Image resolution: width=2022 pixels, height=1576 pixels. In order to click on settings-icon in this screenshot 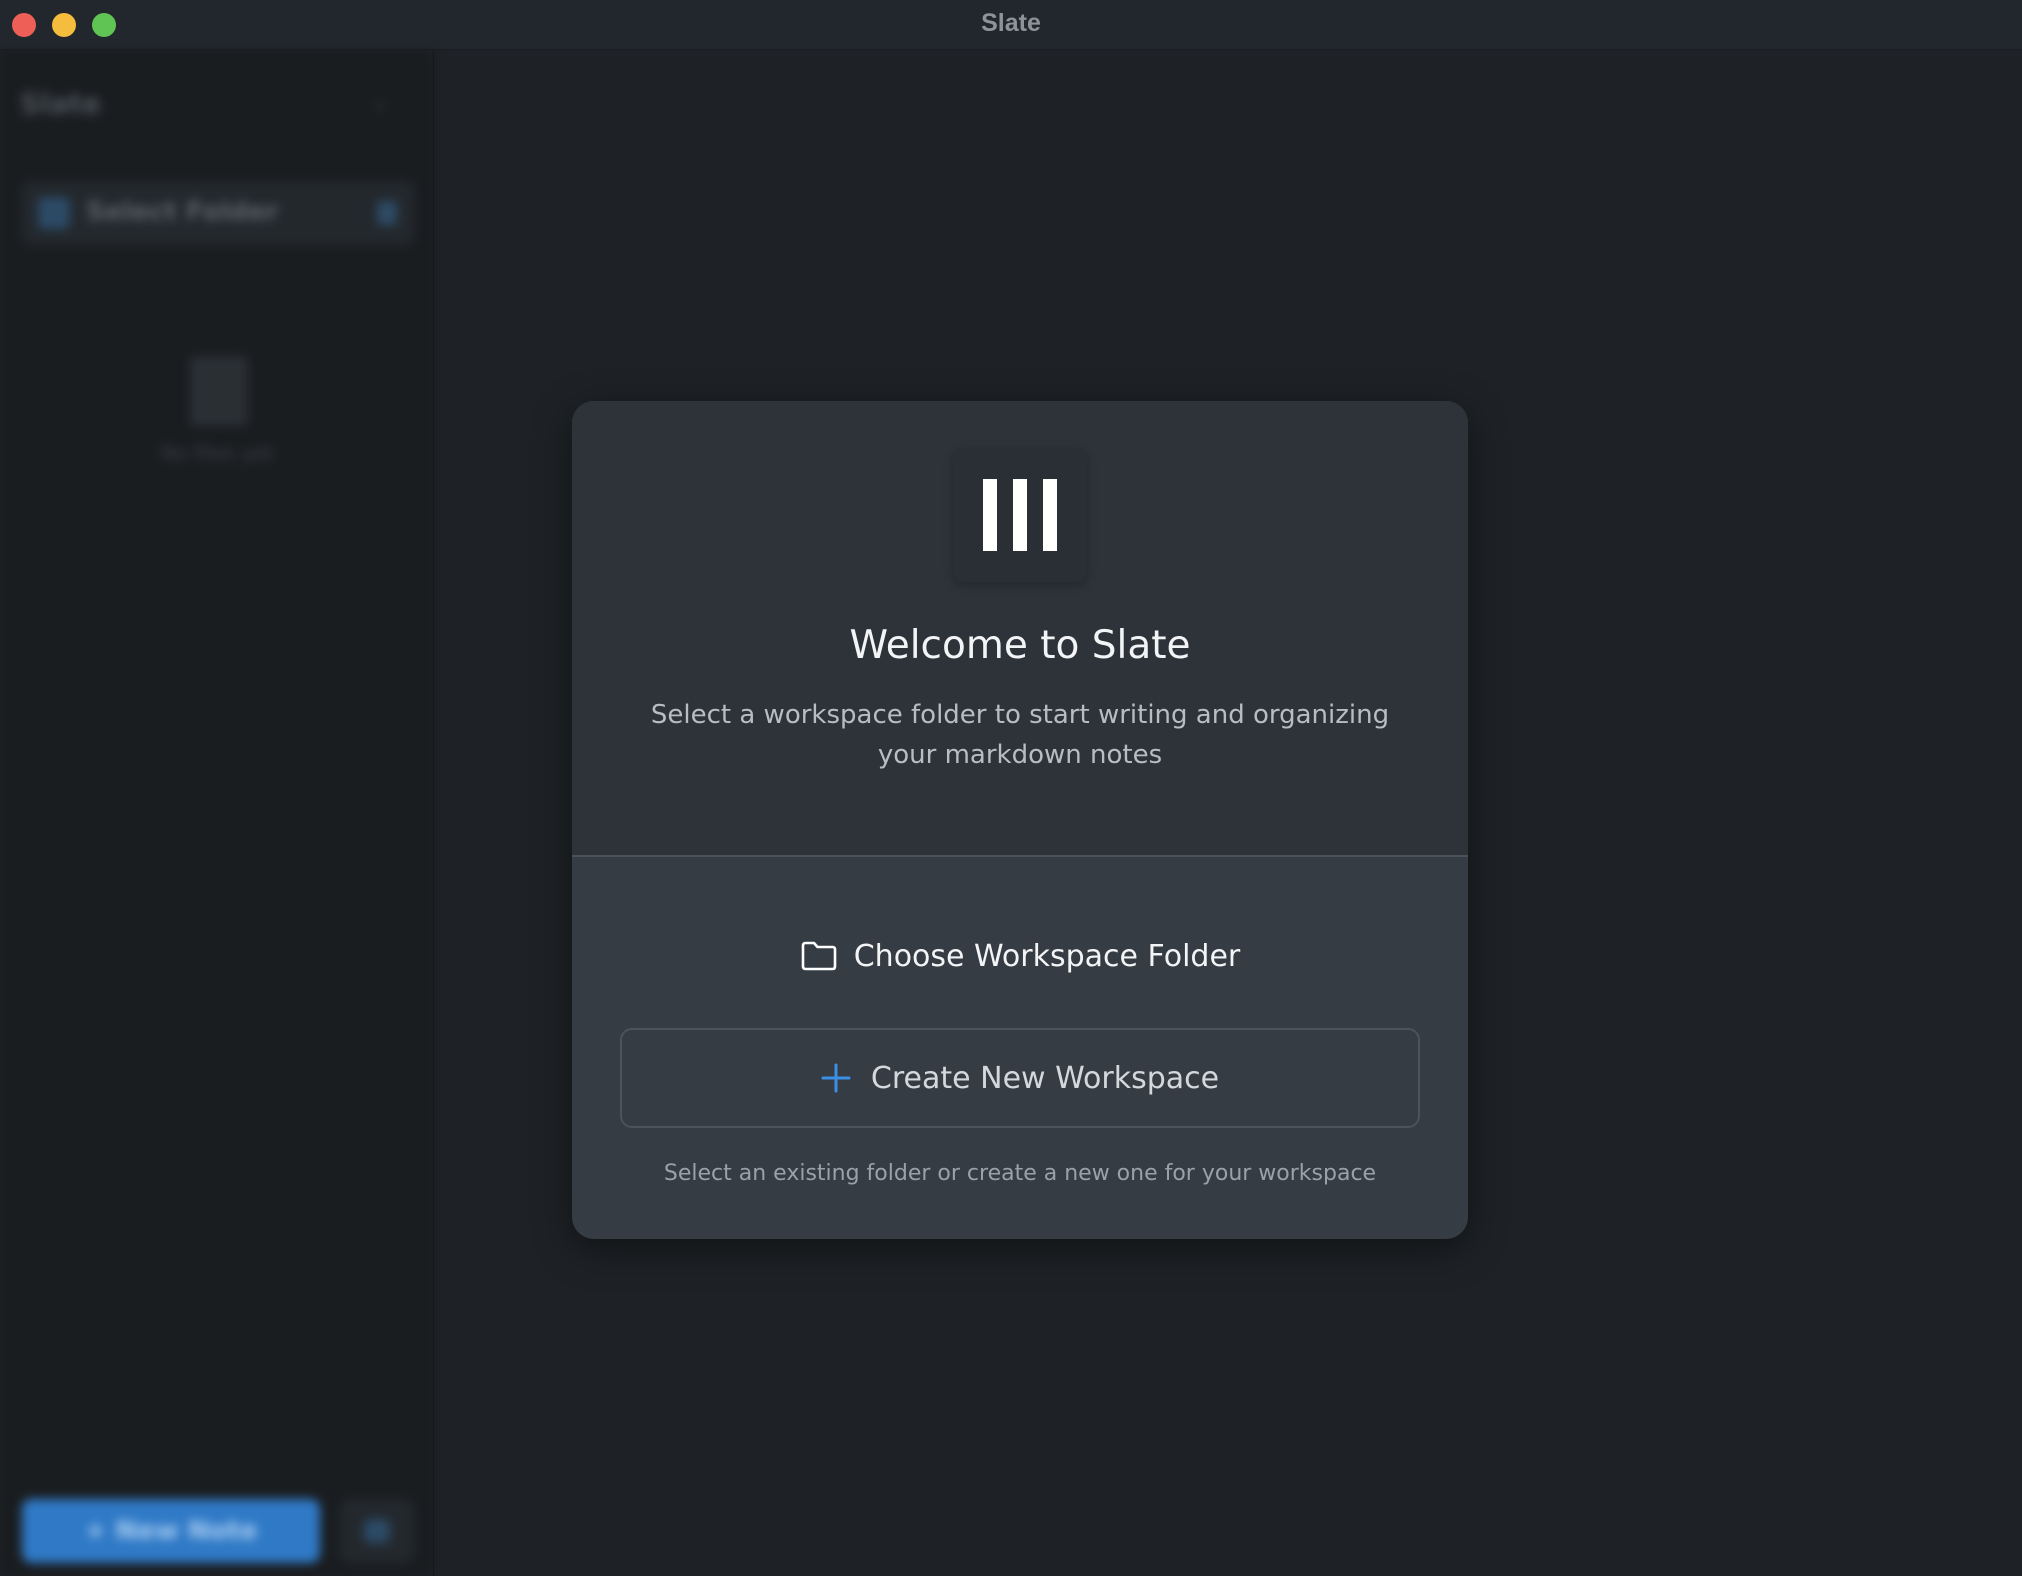, I will do `click(377, 1531)`.